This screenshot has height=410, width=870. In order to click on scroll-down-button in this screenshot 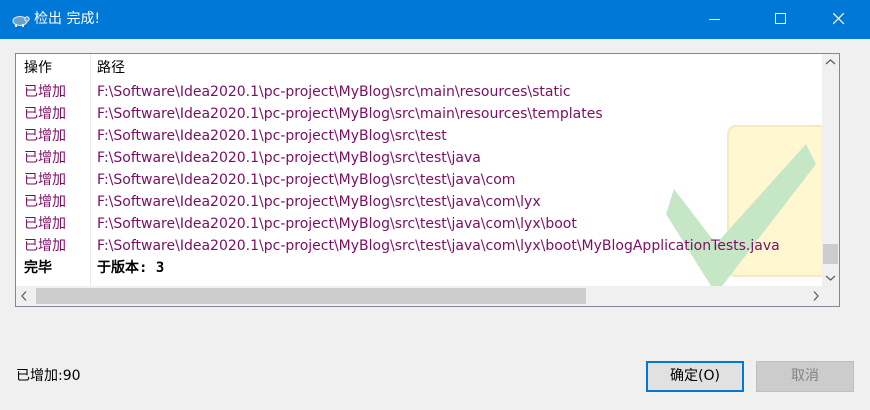, I will do `click(830, 277)`.